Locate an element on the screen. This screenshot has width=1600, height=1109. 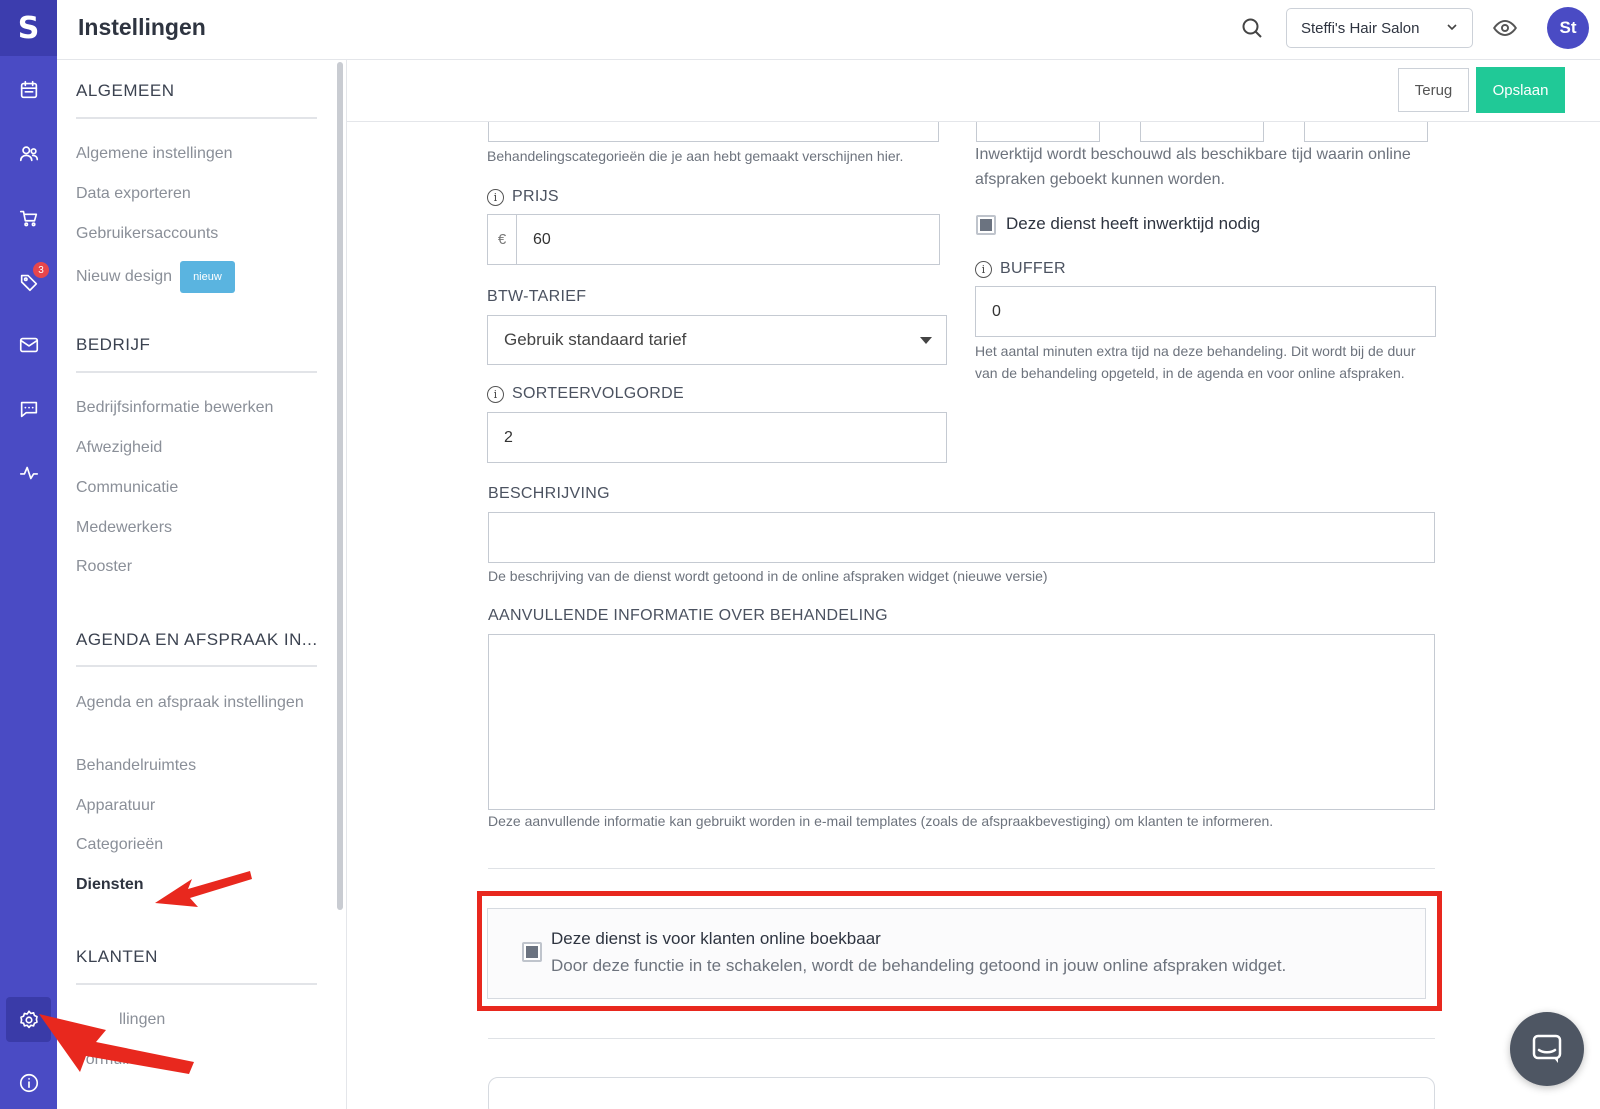
price-label: i PRIJS is located at coordinates (523, 197).